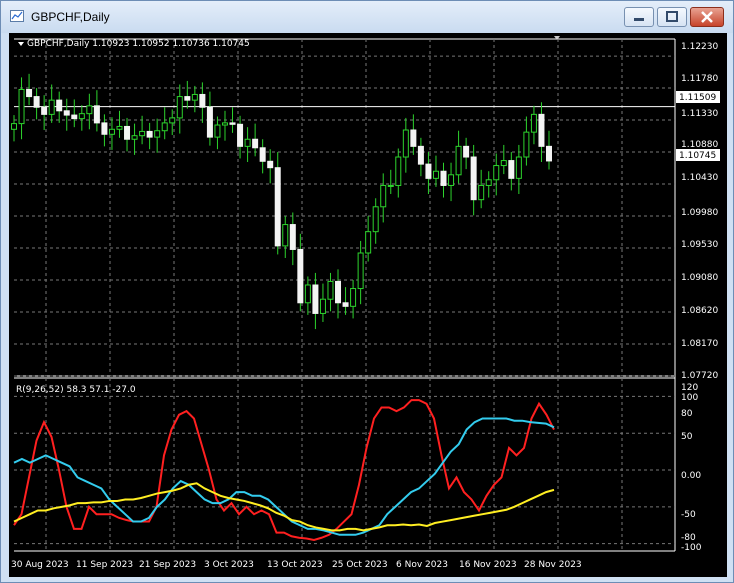 This screenshot has width=734, height=583. Describe the element at coordinates (553, 565) in the screenshot. I see `time-tick: 28 Nov 2023` at that location.